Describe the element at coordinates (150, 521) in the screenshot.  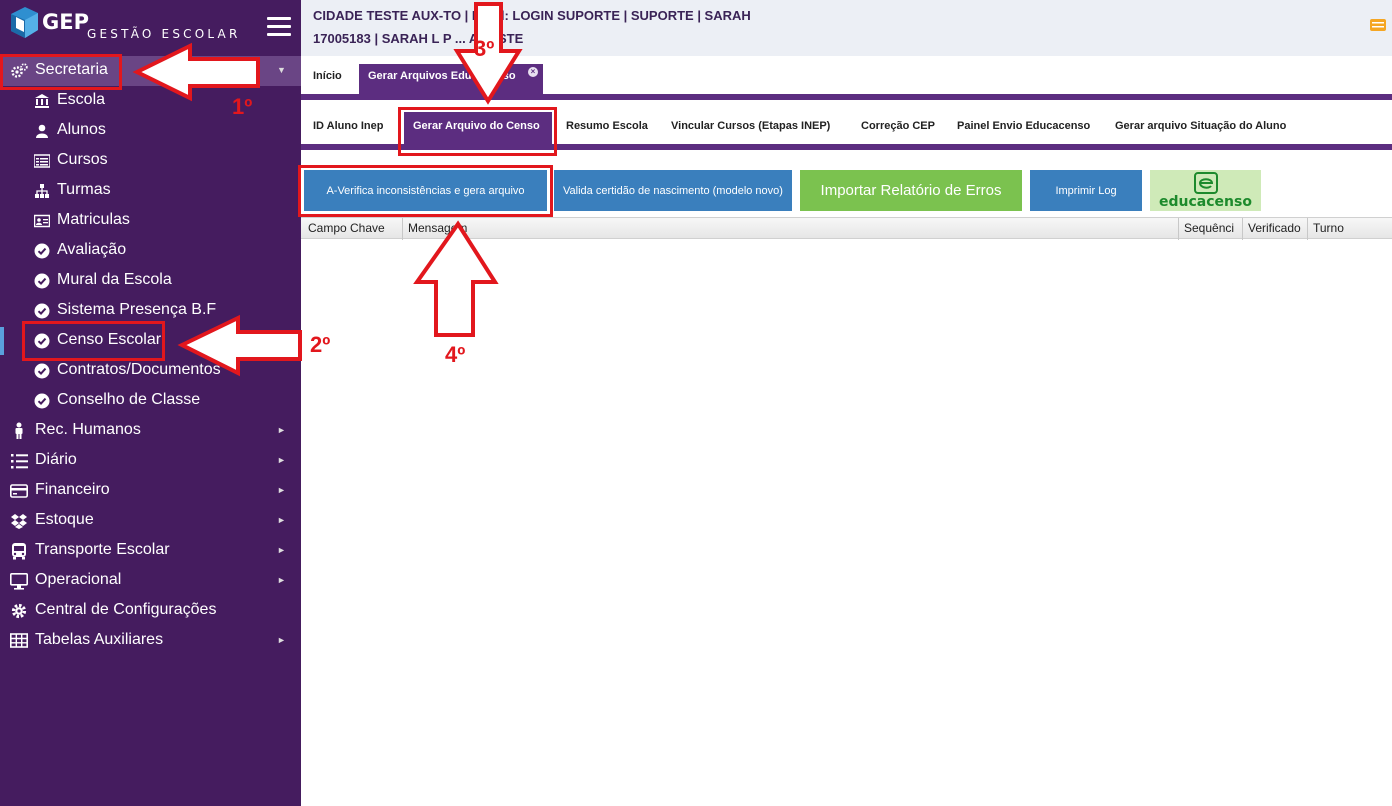
I see `sidebar-item-estoque: Estoque ►` at that location.